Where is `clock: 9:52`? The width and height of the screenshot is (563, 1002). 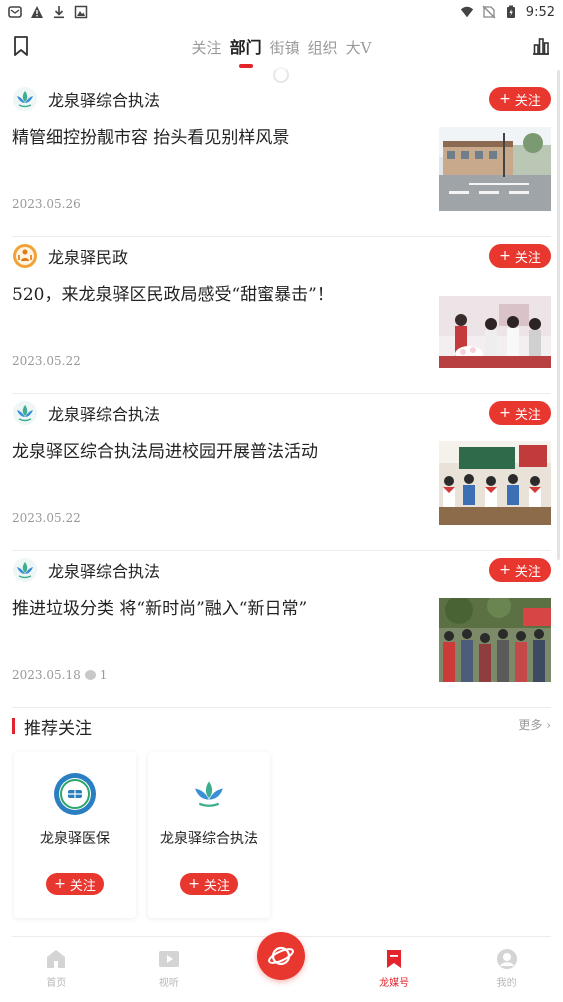 clock: 9:52 is located at coordinates (540, 12).